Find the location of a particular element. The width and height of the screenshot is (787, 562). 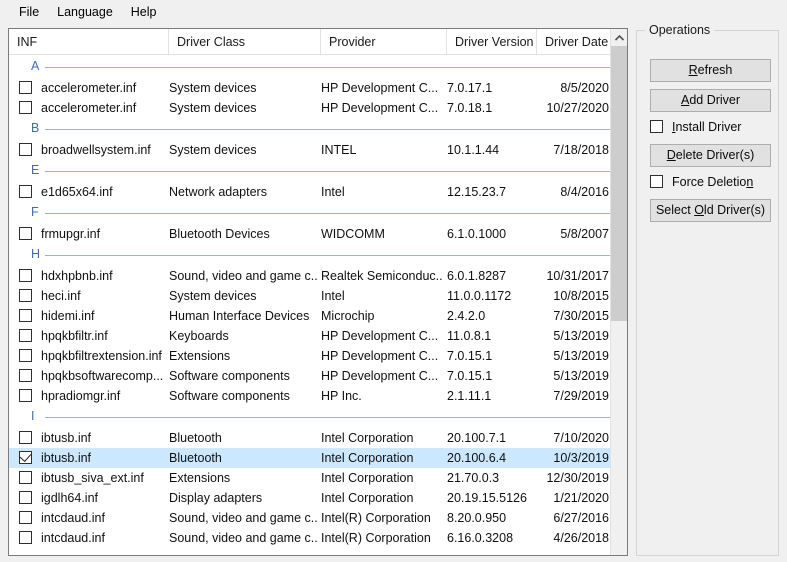

scroll-up-button is located at coordinates (619, 37).